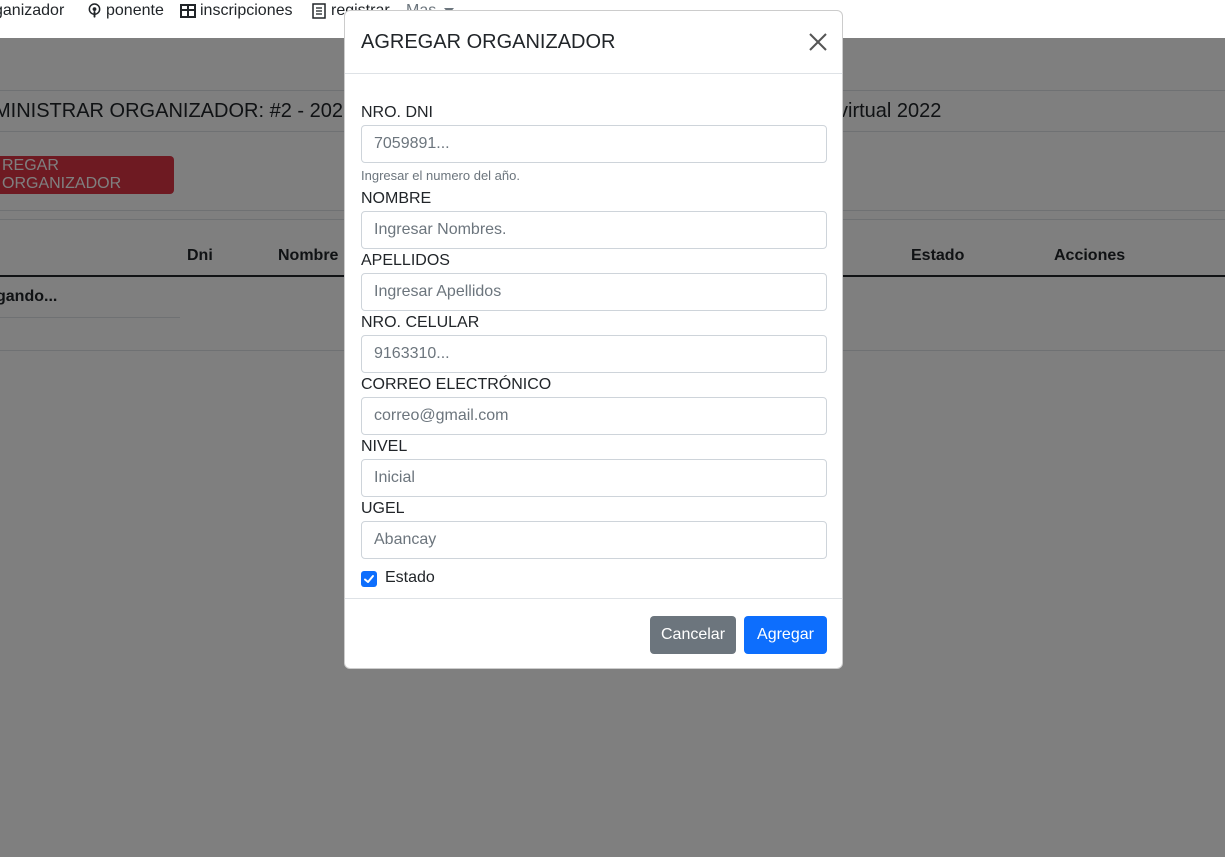 This screenshot has width=1225, height=857. What do you see at coordinates (396, 198) in the screenshot?
I see `nombre-label: NOMBRE` at bounding box center [396, 198].